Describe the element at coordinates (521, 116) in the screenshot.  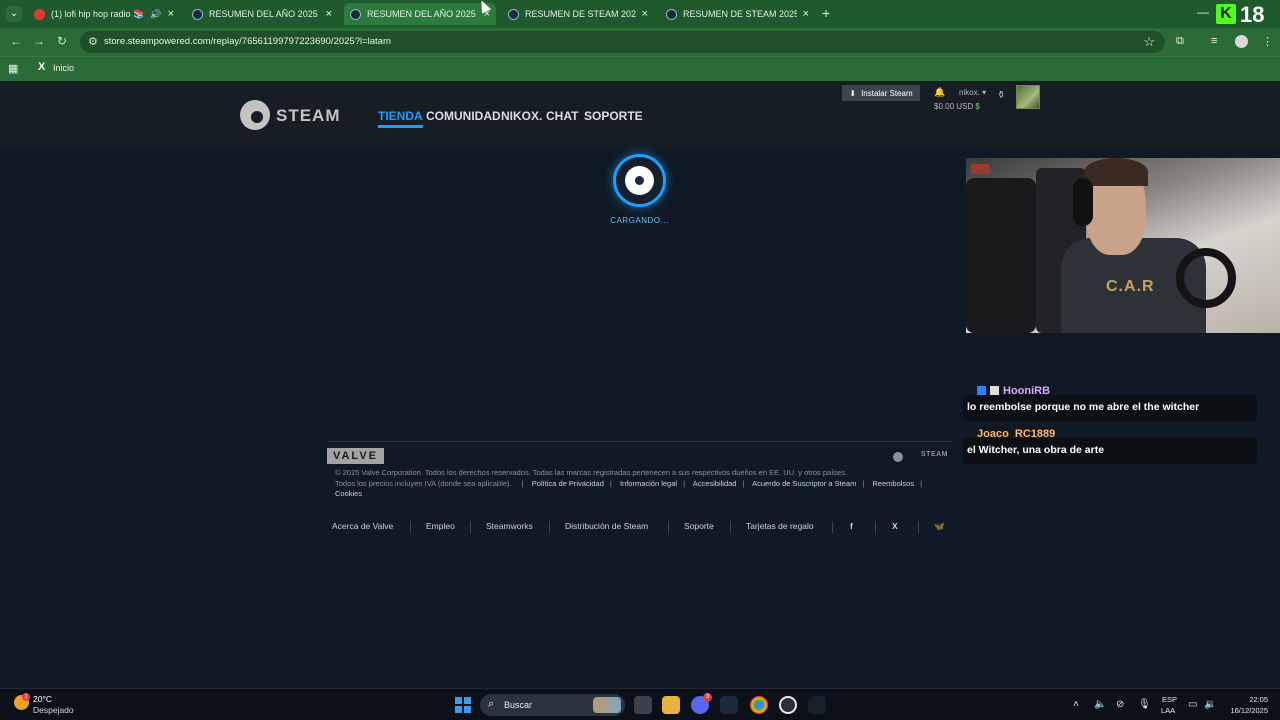
I see `nav-profile: NIKOX.` at that location.